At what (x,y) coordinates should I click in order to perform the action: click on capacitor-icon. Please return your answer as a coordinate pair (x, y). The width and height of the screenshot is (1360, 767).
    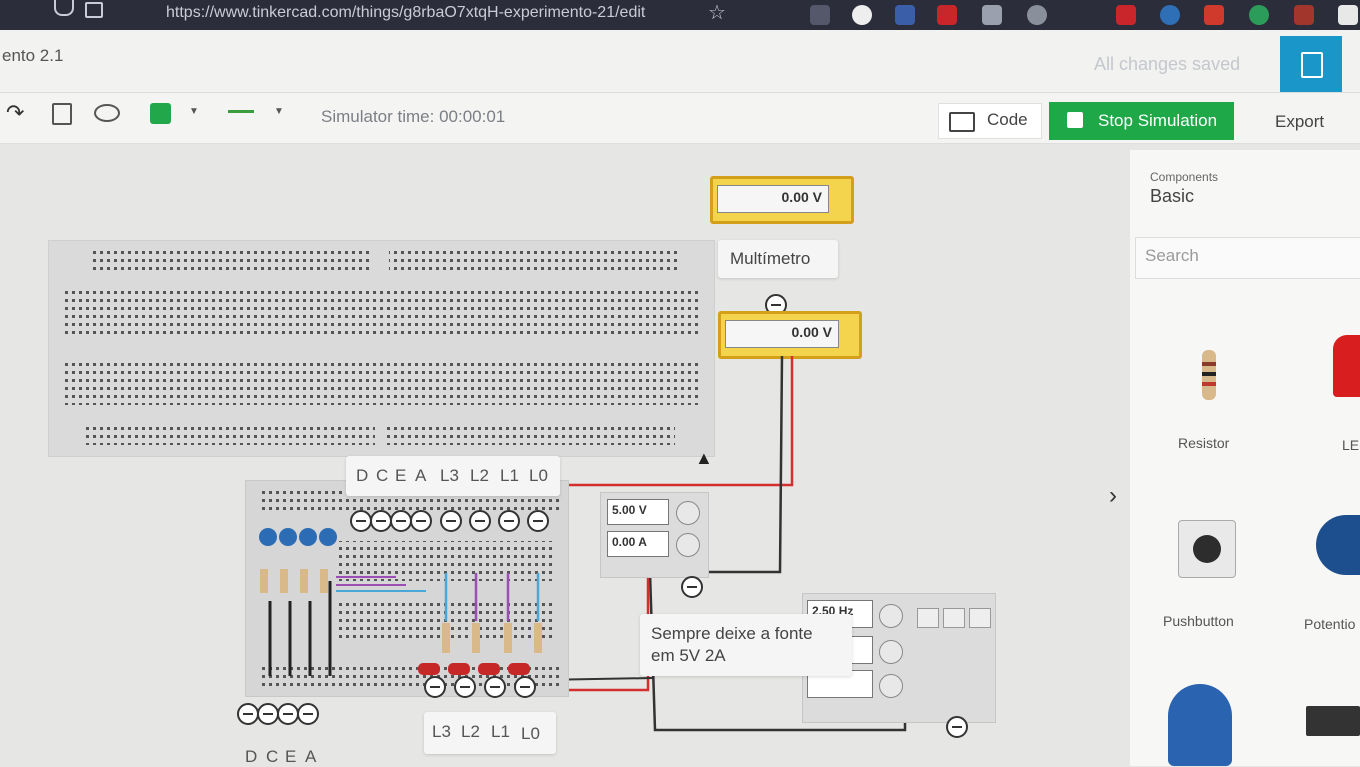
    Looking at the image, I should click on (1200, 725).